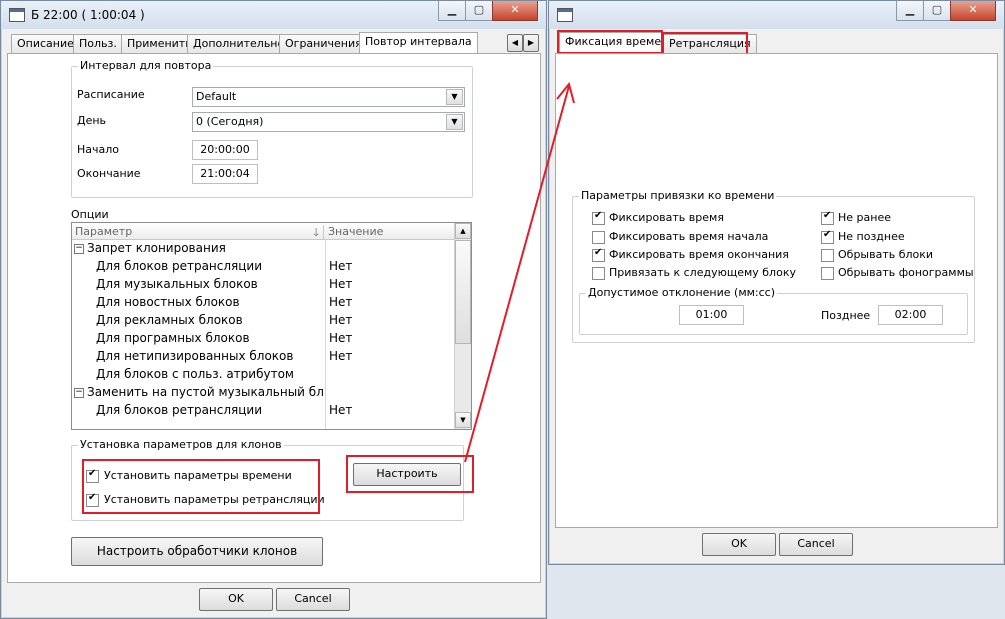 The height and width of the screenshot is (619, 1005). Describe the element at coordinates (262, 285) in the screenshot. I see `list-item: Для музыкальных блоков Нет` at that location.